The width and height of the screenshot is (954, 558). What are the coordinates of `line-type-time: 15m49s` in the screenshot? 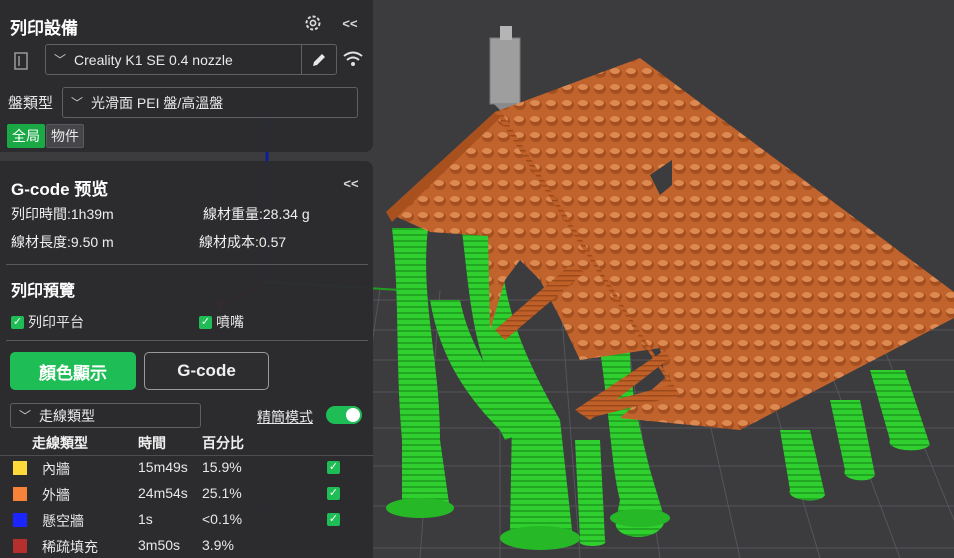 It's located at (163, 467).